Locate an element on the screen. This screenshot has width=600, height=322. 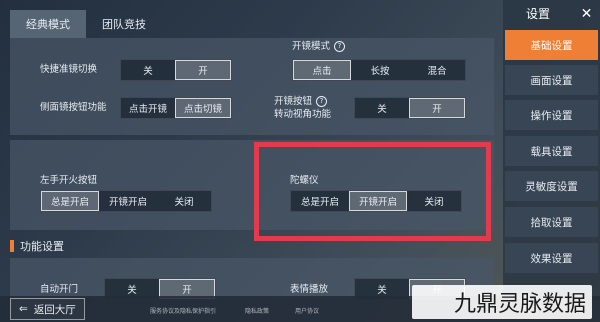
mode-tabs: 经典模式 团队竞技 is located at coordinates (253, 24).